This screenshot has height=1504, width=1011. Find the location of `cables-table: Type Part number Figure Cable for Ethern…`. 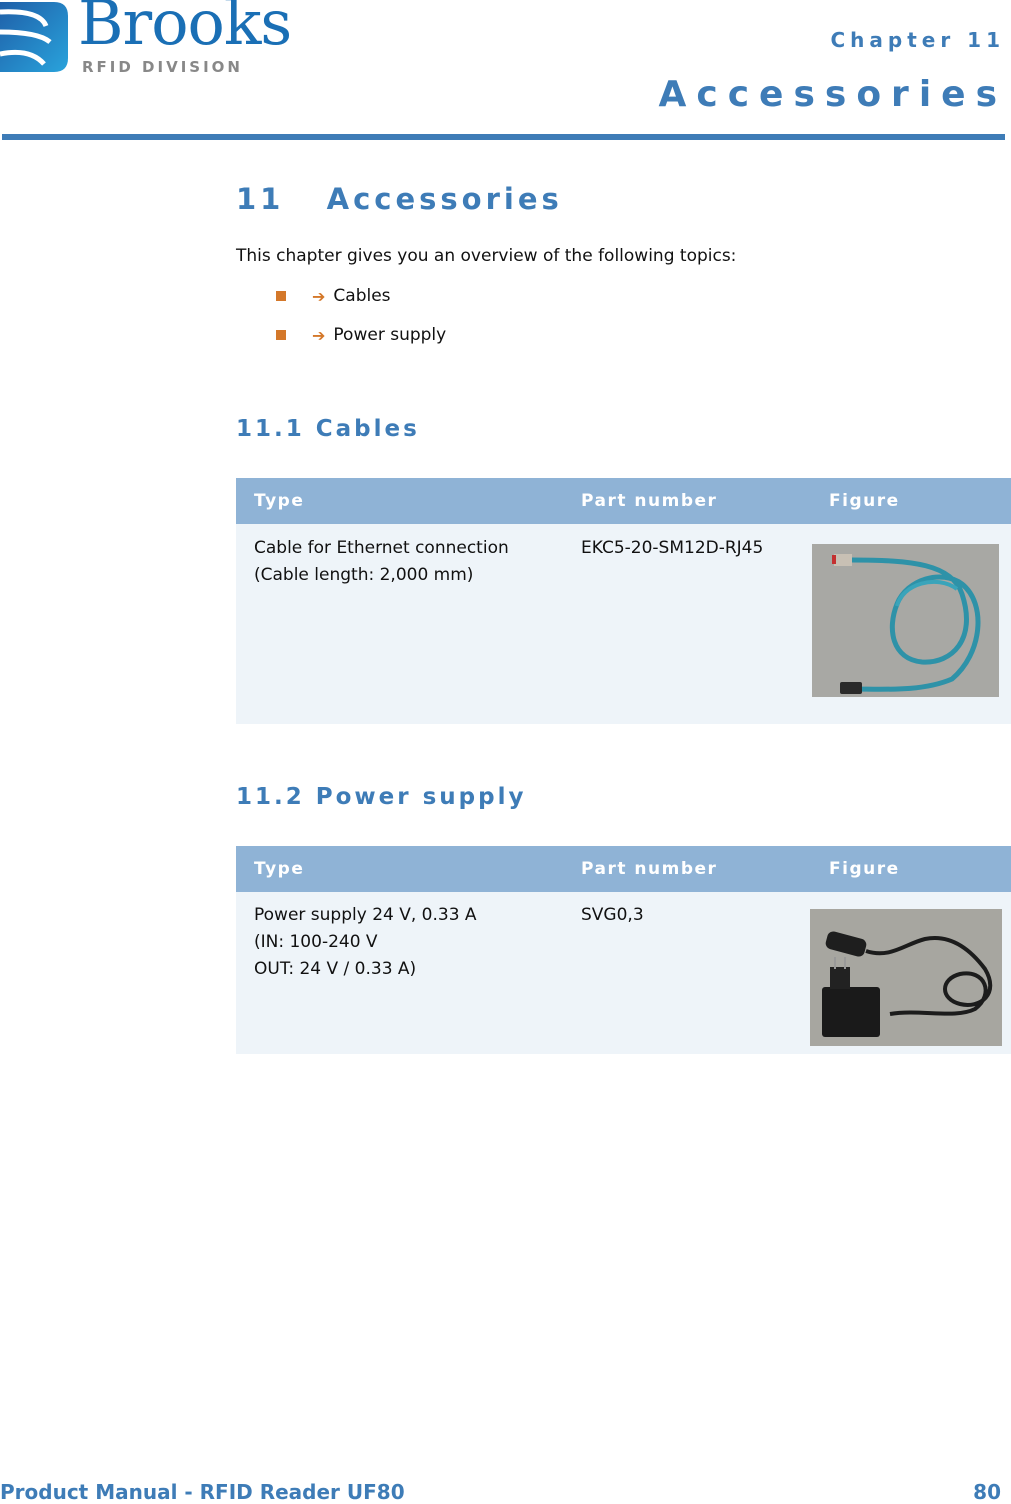

cables-table: Type Part number Figure Cable for Ethern… is located at coordinates (623, 601).